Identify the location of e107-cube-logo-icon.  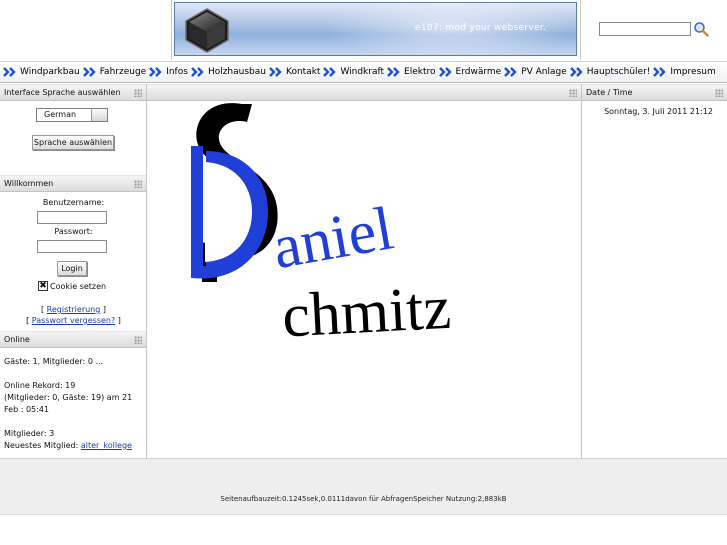
(207, 30).